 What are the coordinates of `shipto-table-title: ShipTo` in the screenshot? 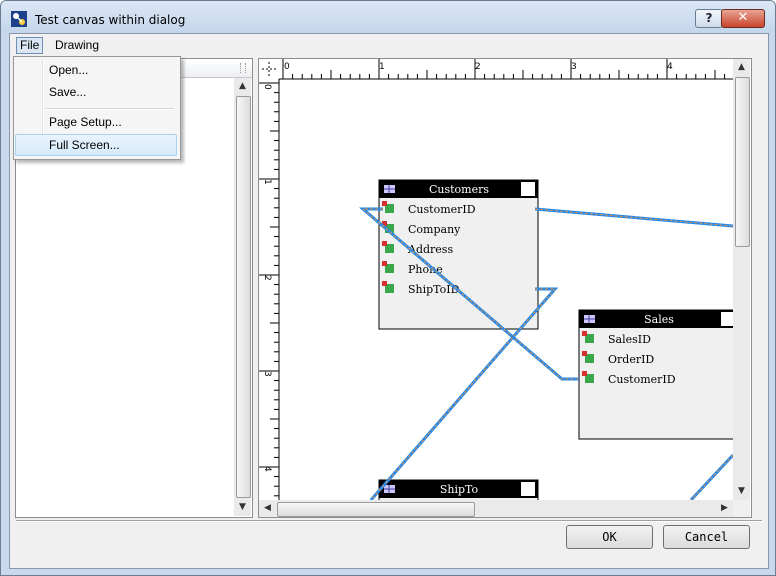 It's located at (459, 489).